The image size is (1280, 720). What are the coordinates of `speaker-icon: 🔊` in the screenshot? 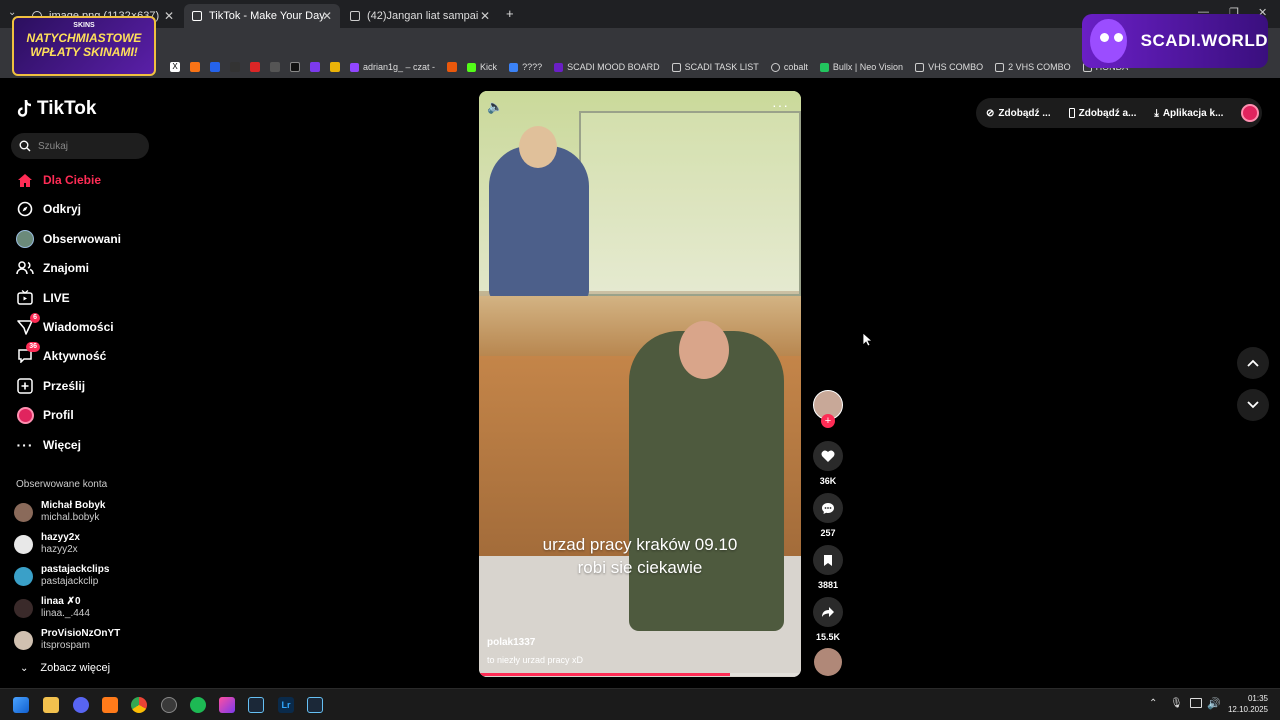 It's located at (1214, 703).